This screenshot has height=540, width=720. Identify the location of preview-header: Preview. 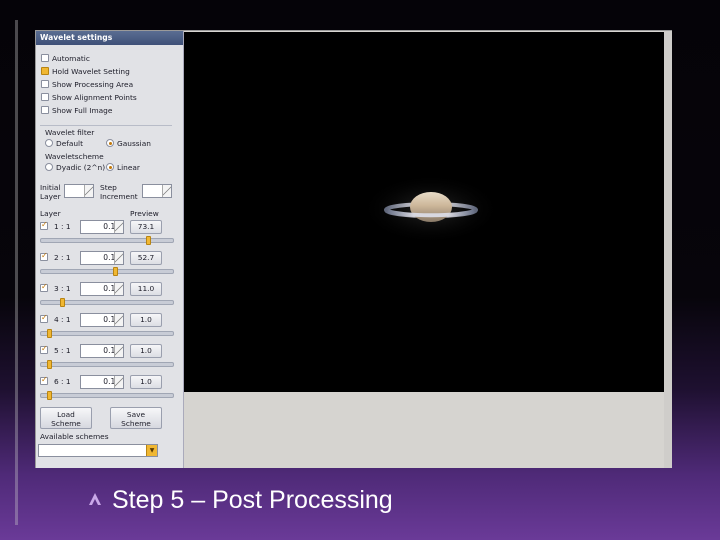
(144, 213).